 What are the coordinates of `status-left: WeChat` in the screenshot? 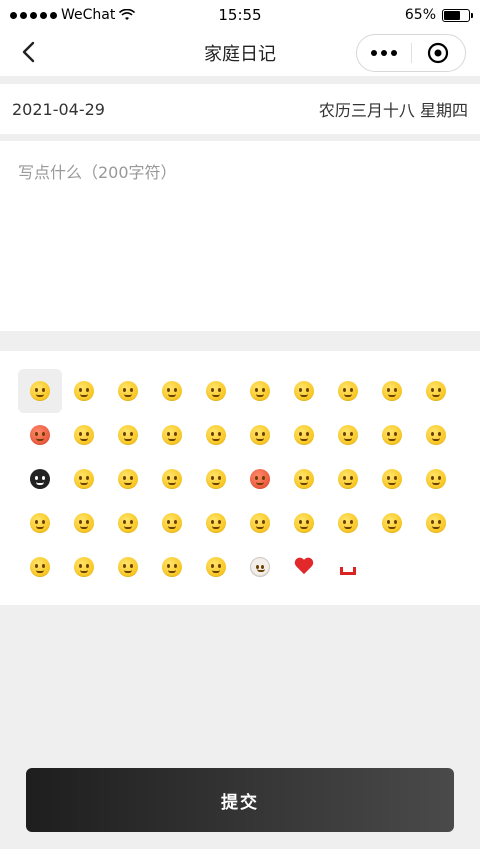 It's located at (73, 15).